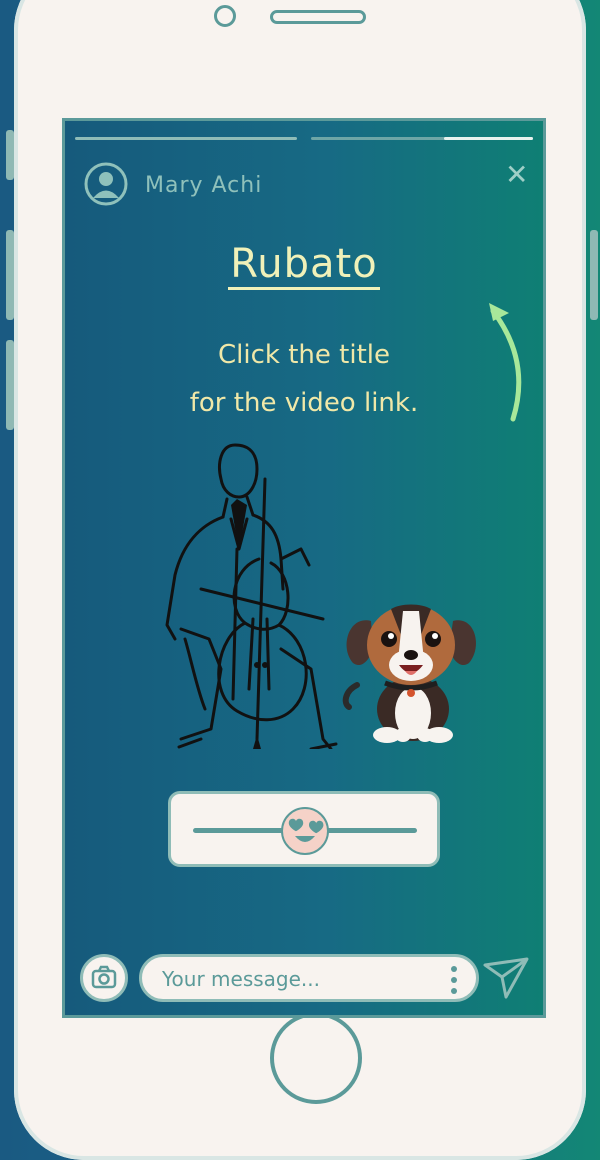 The image size is (600, 1160). I want to click on story-title: Rubato, so click(304, 265).